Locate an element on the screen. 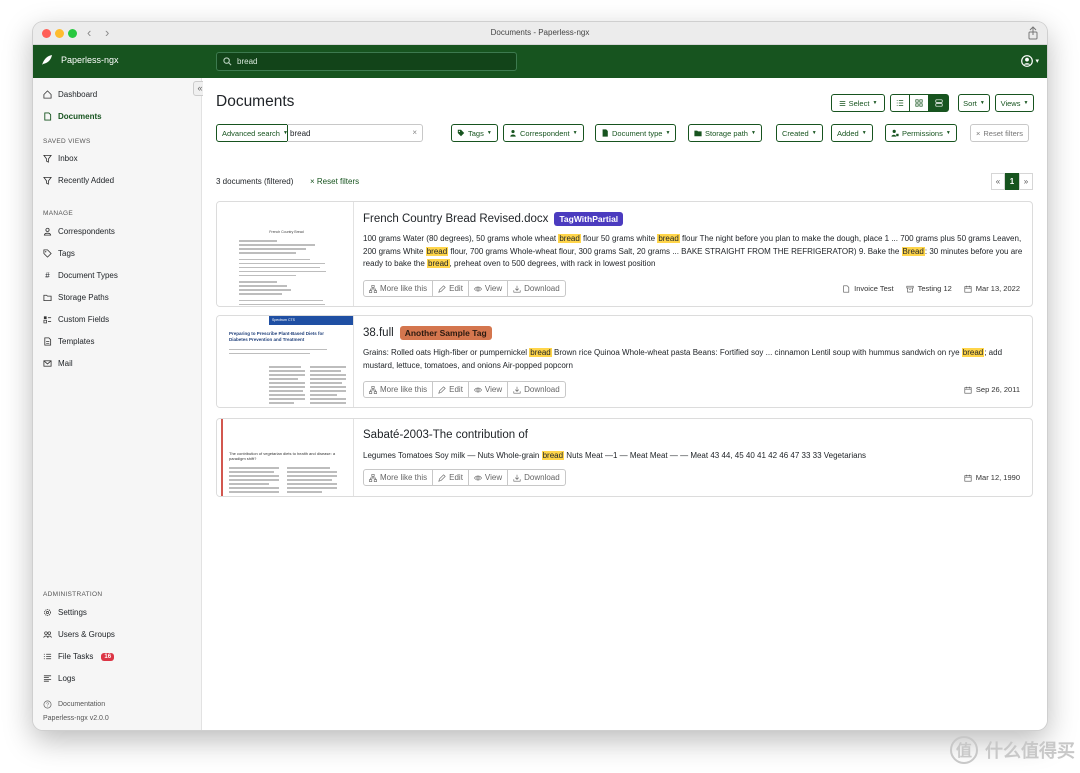 The image size is (1080, 773). sidebar-item-document-types: # Document Types is located at coordinates (80, 275).